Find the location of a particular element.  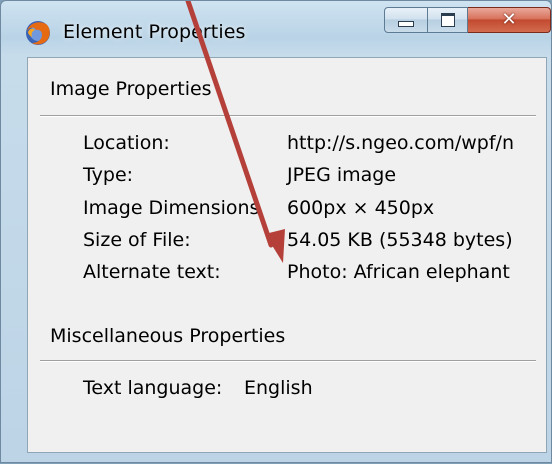

title-bar: Element Properties ✕ is located at coordinates (276, 28).